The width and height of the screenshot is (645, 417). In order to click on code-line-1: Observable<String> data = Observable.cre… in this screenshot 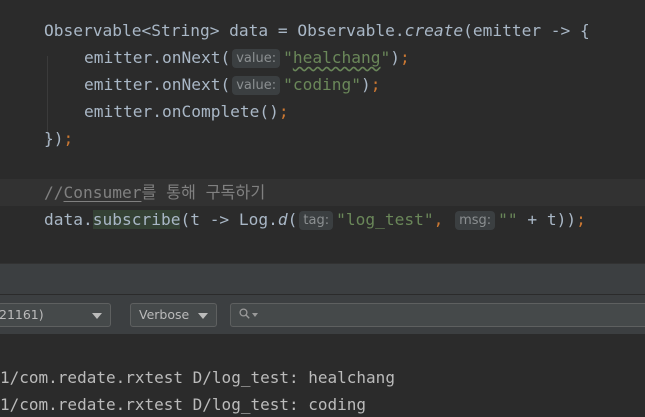, I will do `click(322, 30)`.